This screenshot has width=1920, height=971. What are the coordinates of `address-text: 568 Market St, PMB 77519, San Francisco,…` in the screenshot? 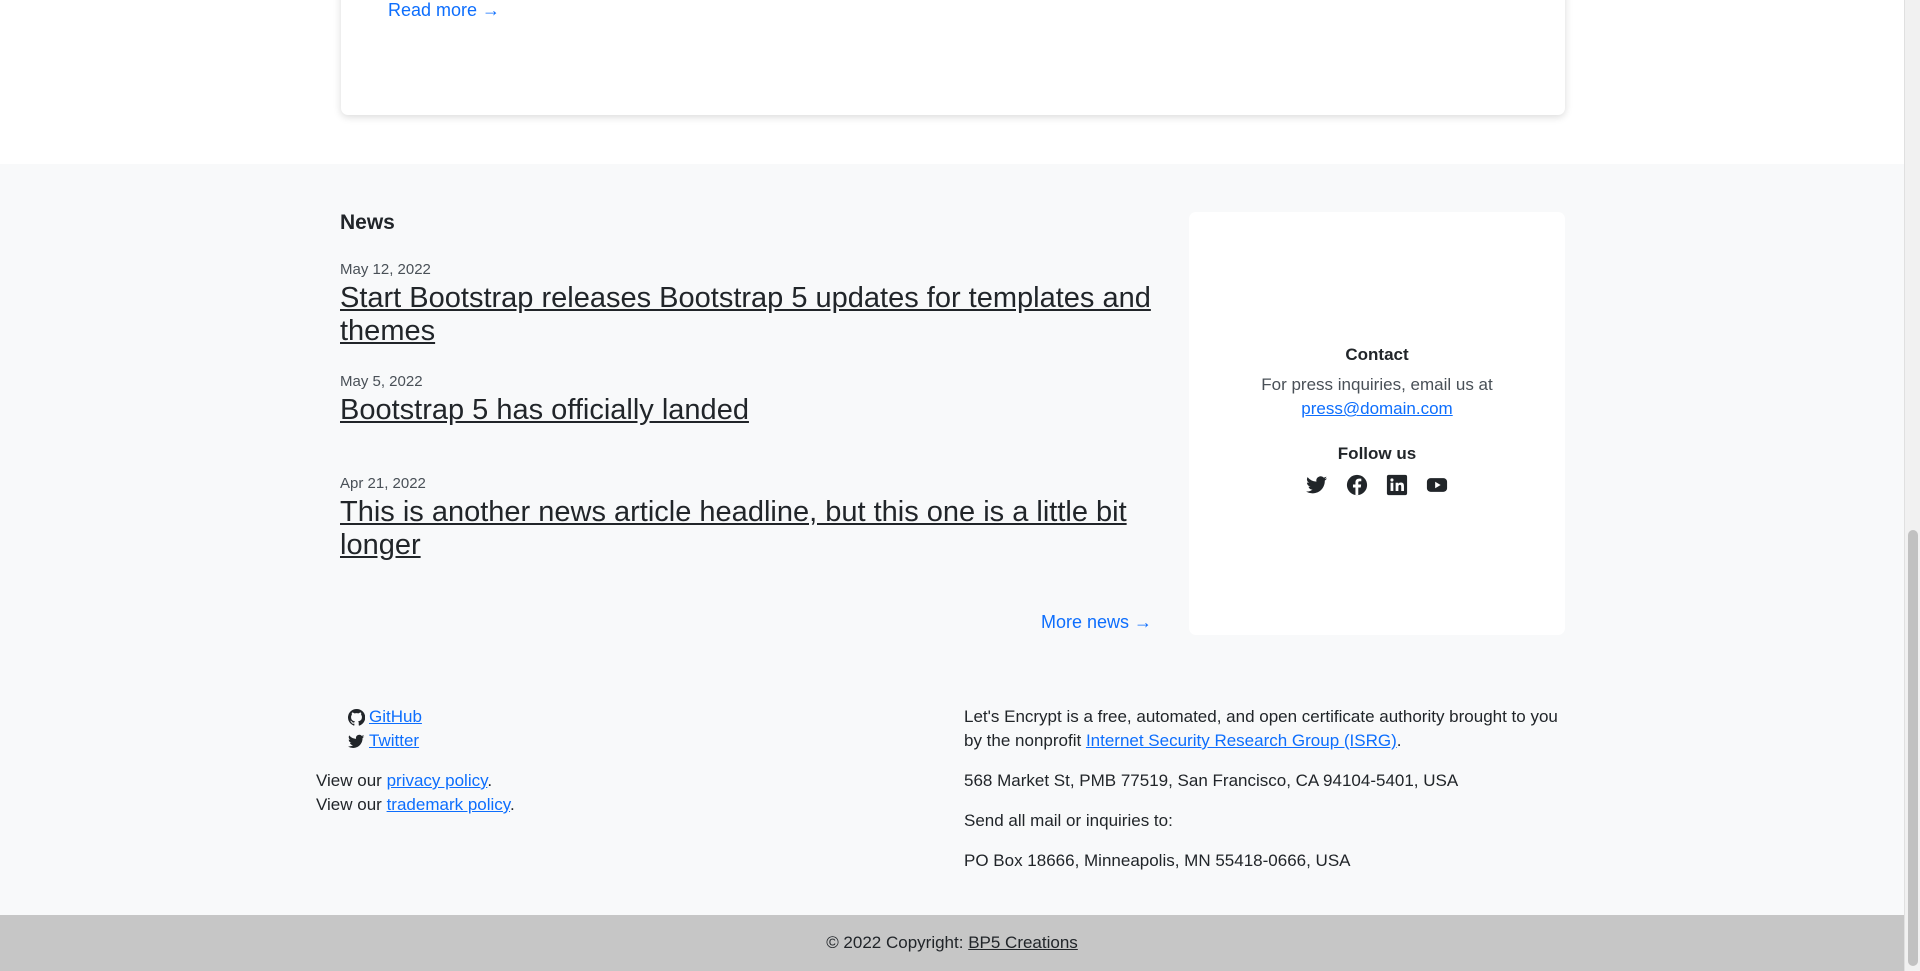 It's located at (1211, 780).